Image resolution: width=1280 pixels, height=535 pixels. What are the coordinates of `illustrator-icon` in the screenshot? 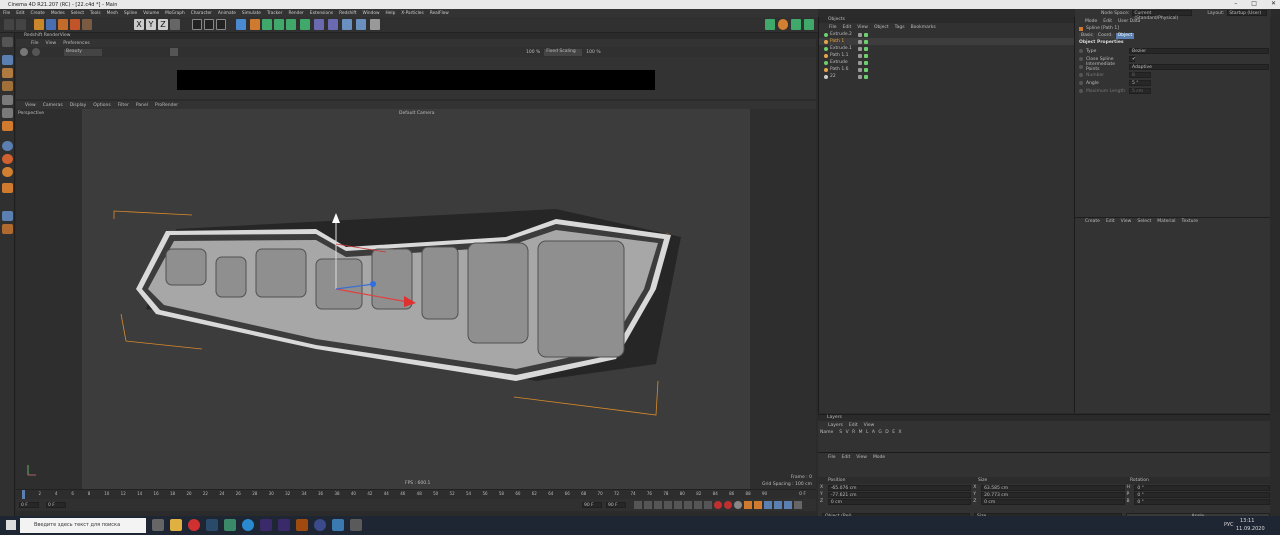 It's located at (302, 525).